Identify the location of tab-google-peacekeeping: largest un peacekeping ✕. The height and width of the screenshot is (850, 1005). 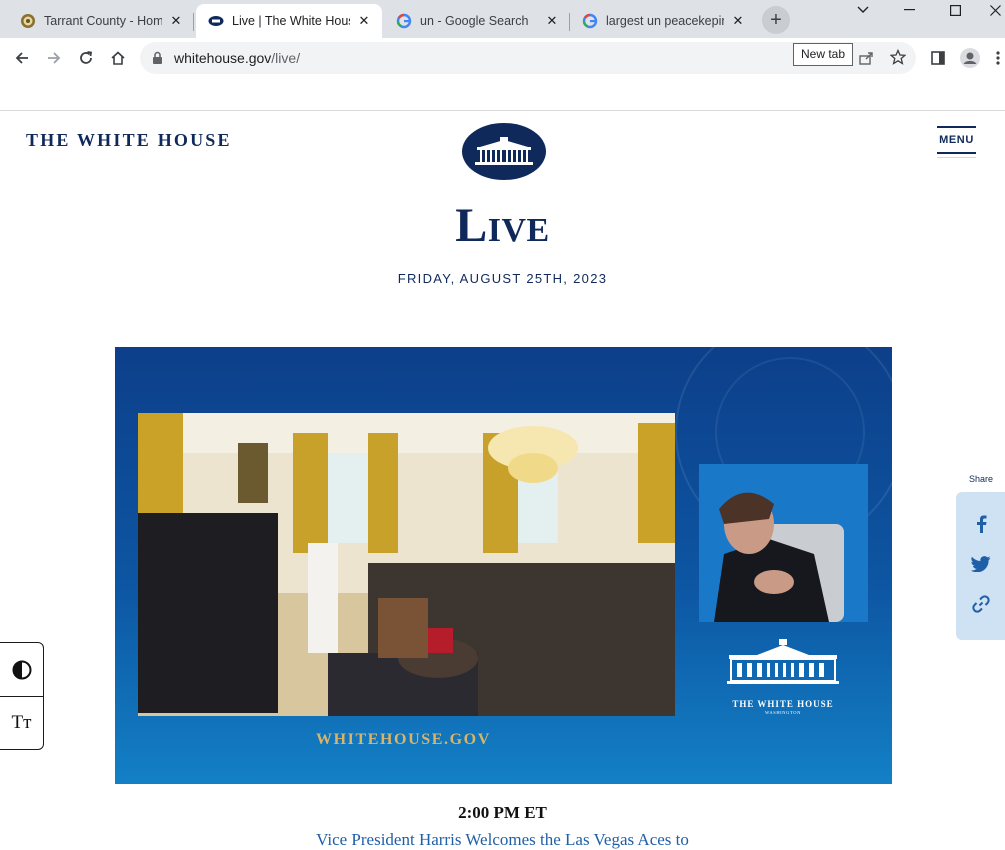
(663, 21).